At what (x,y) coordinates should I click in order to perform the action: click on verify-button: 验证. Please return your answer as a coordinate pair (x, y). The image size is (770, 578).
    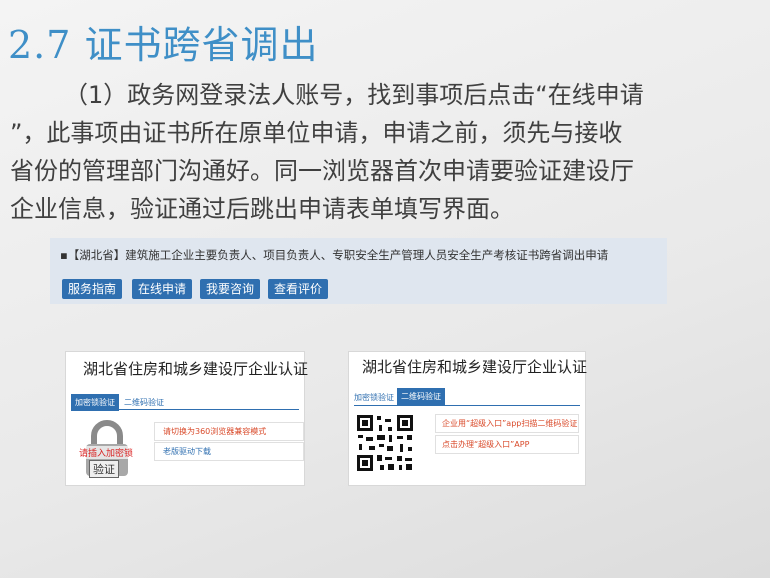
    Looking at the image, I should click on (104, 469).